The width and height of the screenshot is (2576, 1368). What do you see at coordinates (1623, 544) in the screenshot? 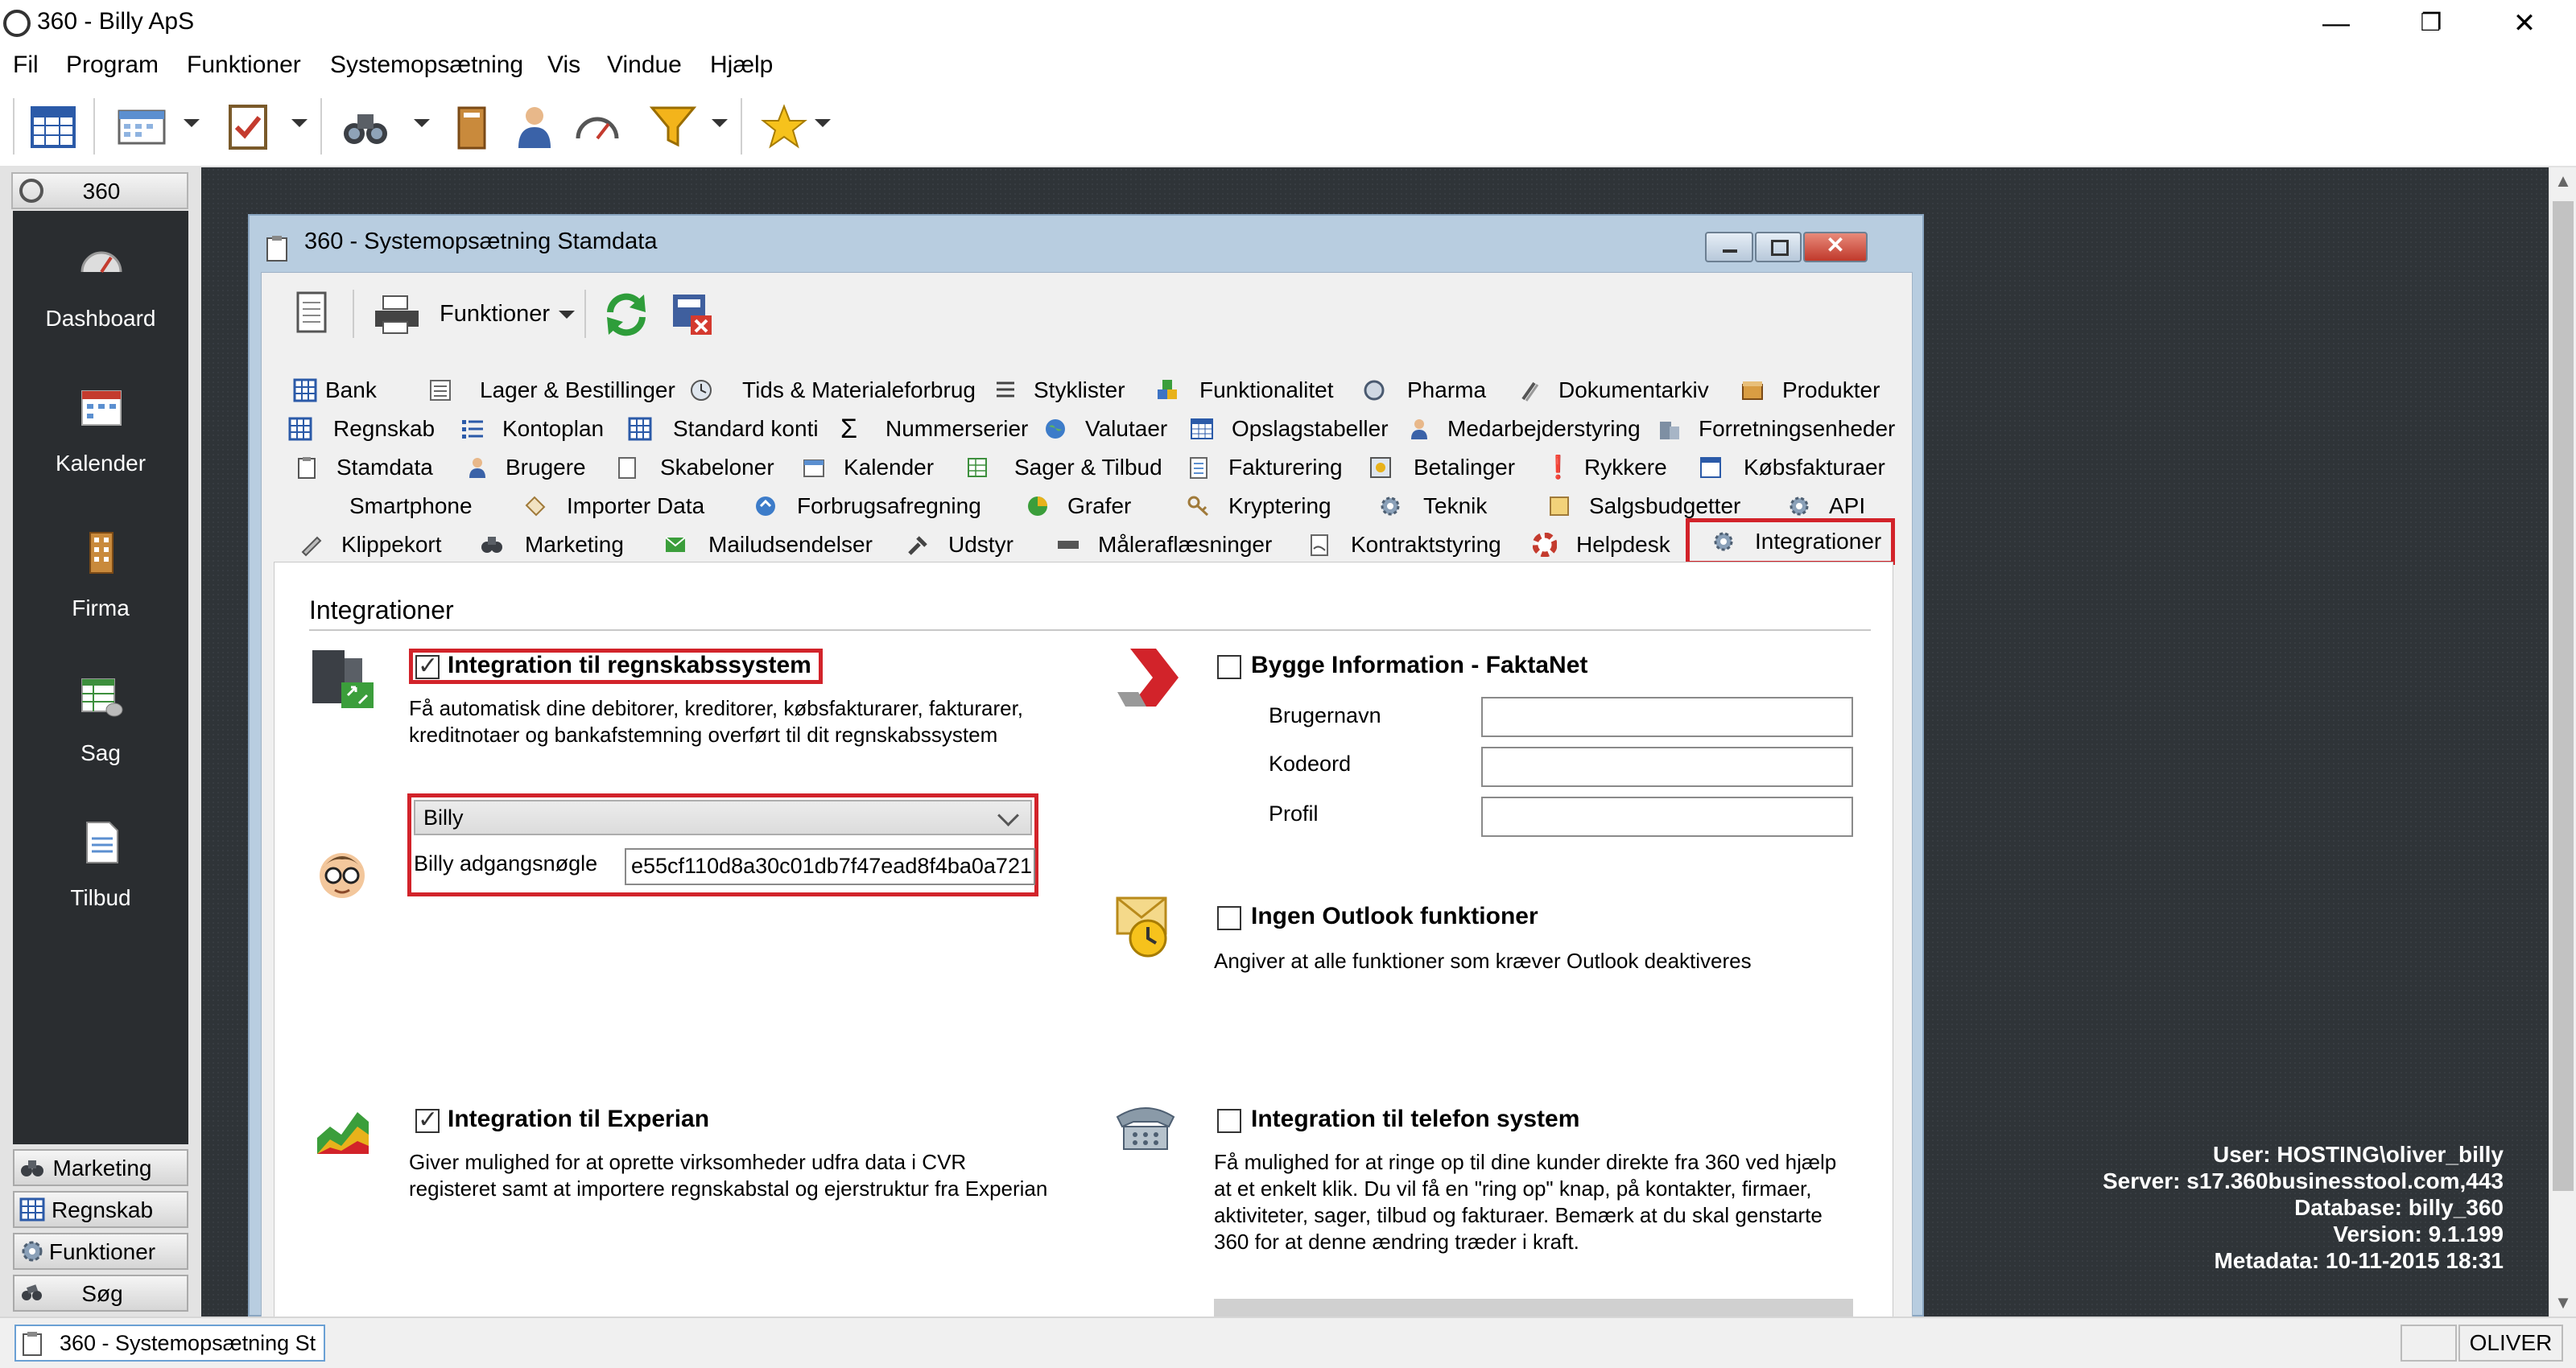
I see `tab-label: Helpdesk` at bounding box center [1623, 544].